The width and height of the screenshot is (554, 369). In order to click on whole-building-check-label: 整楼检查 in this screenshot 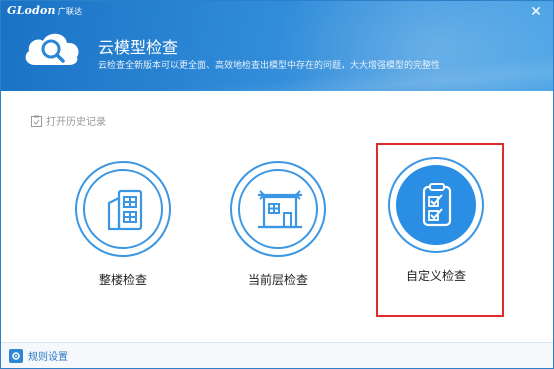, I will do `click(122, 280)`.